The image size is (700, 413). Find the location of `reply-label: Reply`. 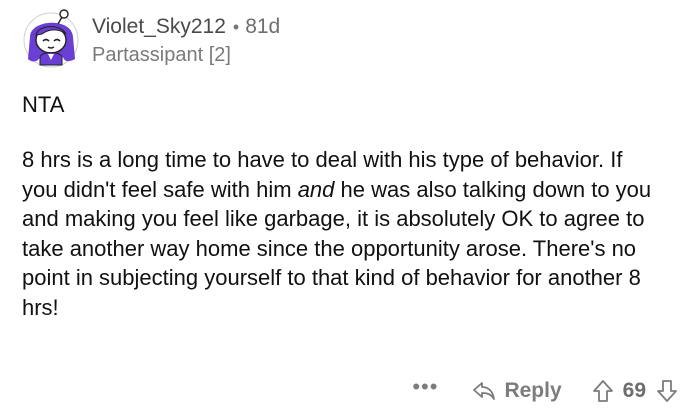

reply-label: Reply is located at coordinates (533, 390).